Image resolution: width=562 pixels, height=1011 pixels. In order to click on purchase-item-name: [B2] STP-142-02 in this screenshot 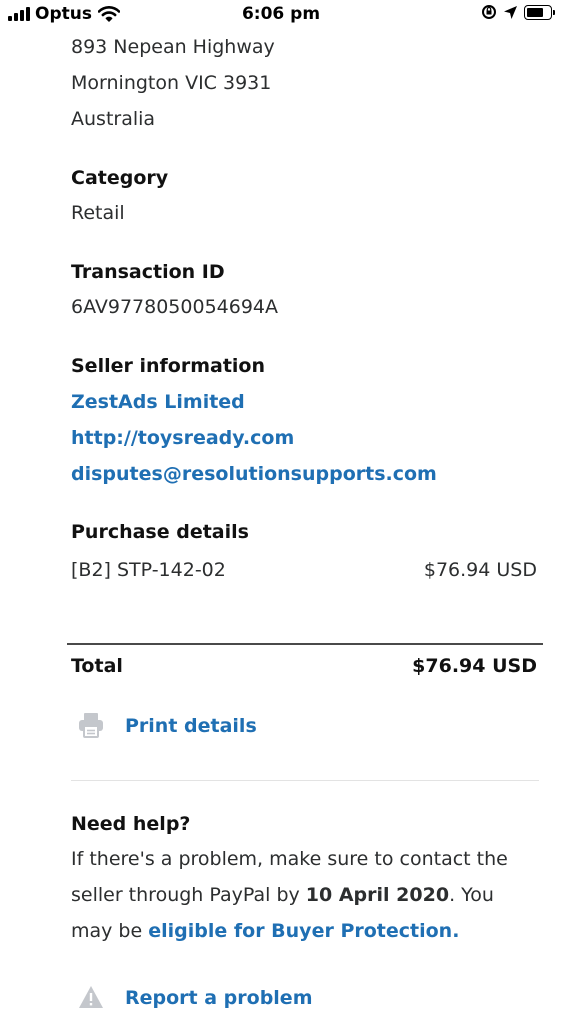, I will do `click(148, 570)`.